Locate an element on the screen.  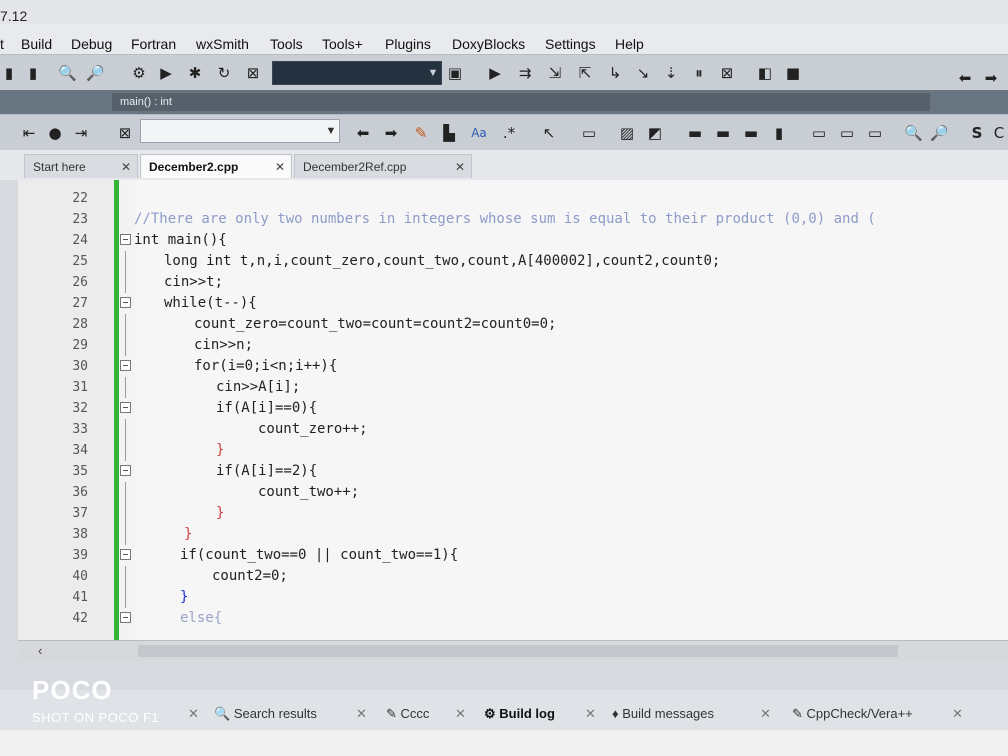
step-into-icon: ⇲ is located at coordinates (555, 73).